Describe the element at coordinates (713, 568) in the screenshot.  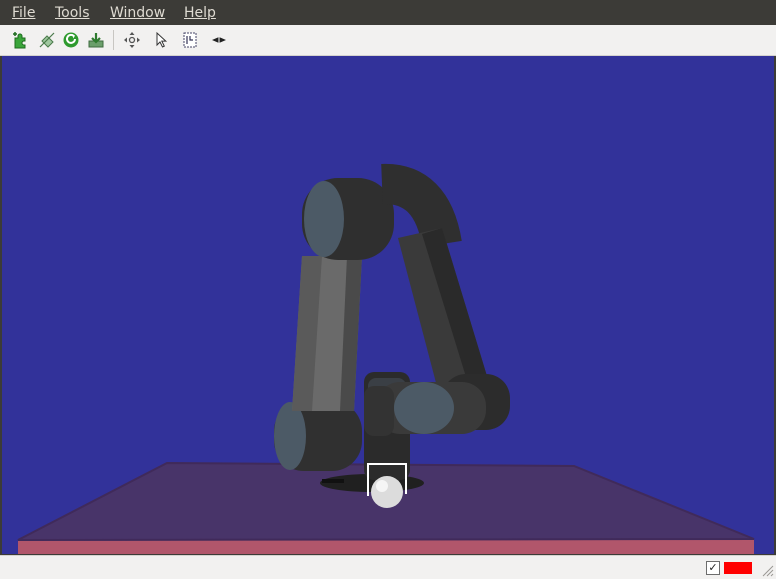
I see `status-checkbox: ✓` at that location.